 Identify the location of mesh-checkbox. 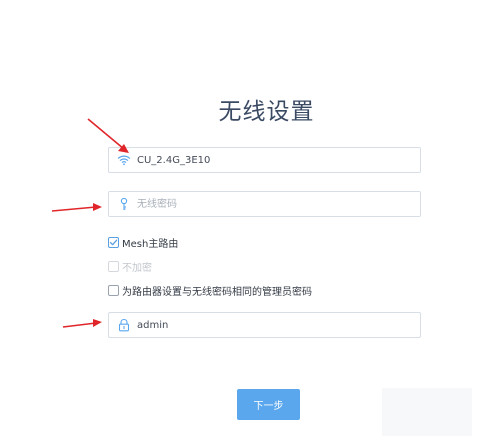
(113, 242).